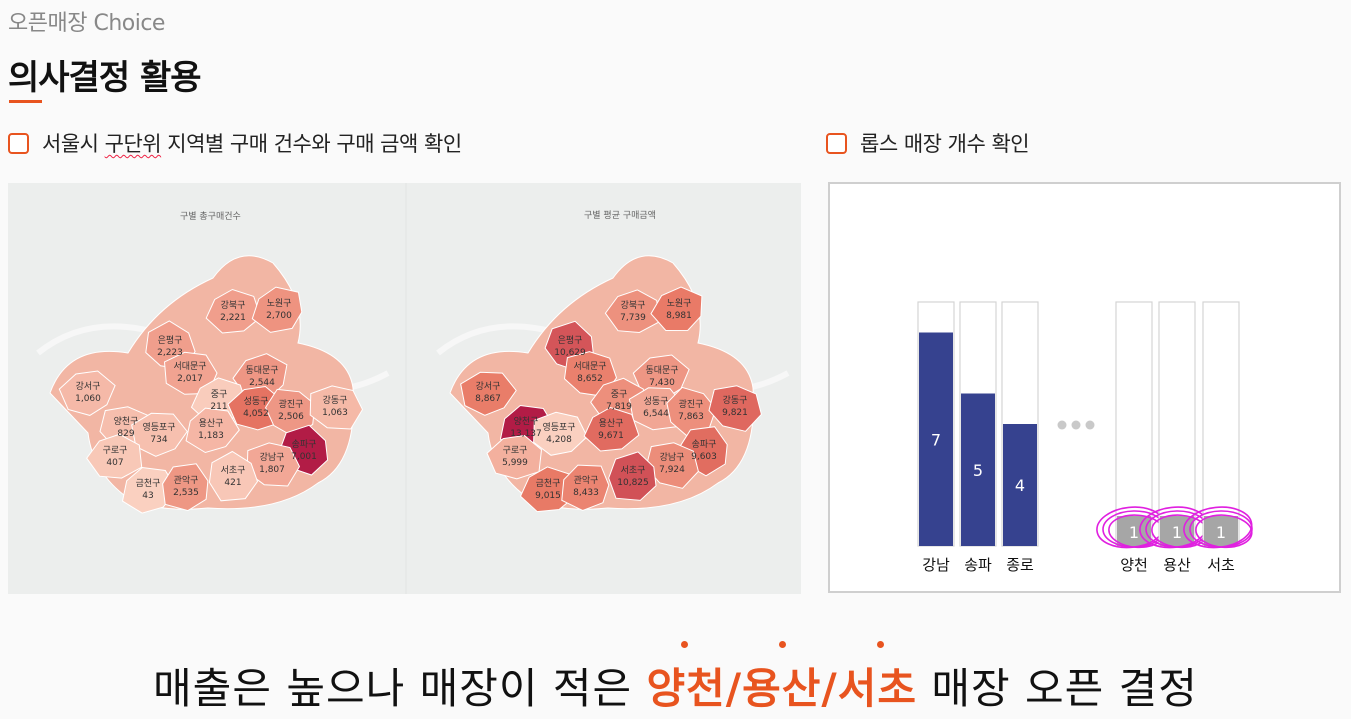 The image size is (1351, 719). Describe the element at coordinates (691, 417) in the screenshot. I see `district-value: 7,863` at that location.